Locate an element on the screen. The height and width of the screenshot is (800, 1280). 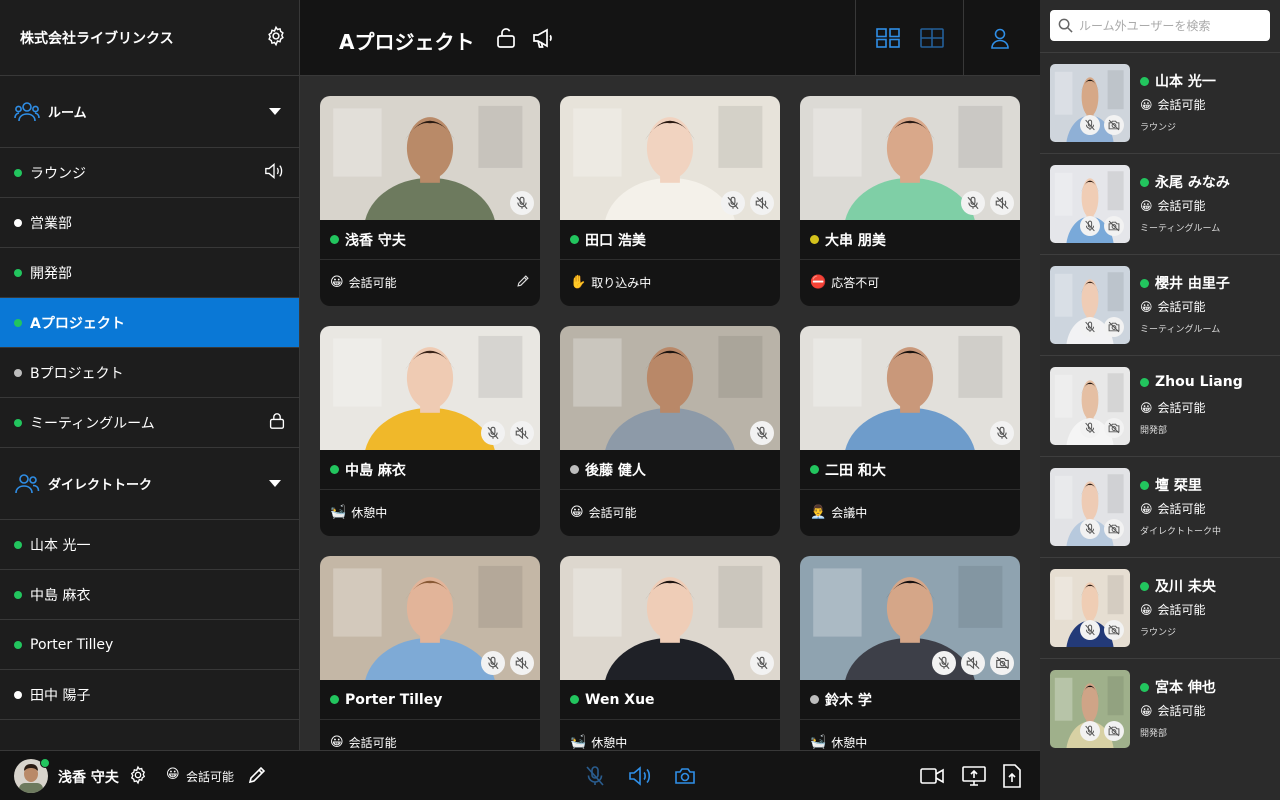
user-list-item: Zhou Liang 😀 会話可能 開発部 is located at coordinates (1160, 405).